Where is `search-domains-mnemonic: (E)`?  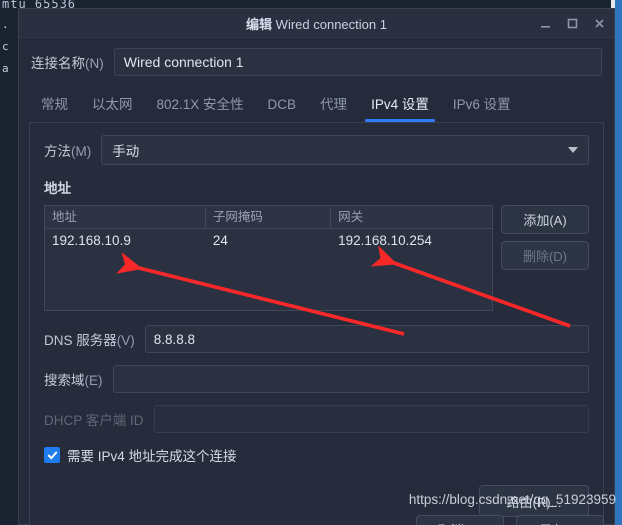
search-domains-mnemonic: (E) is located at coordinates (93, 380).